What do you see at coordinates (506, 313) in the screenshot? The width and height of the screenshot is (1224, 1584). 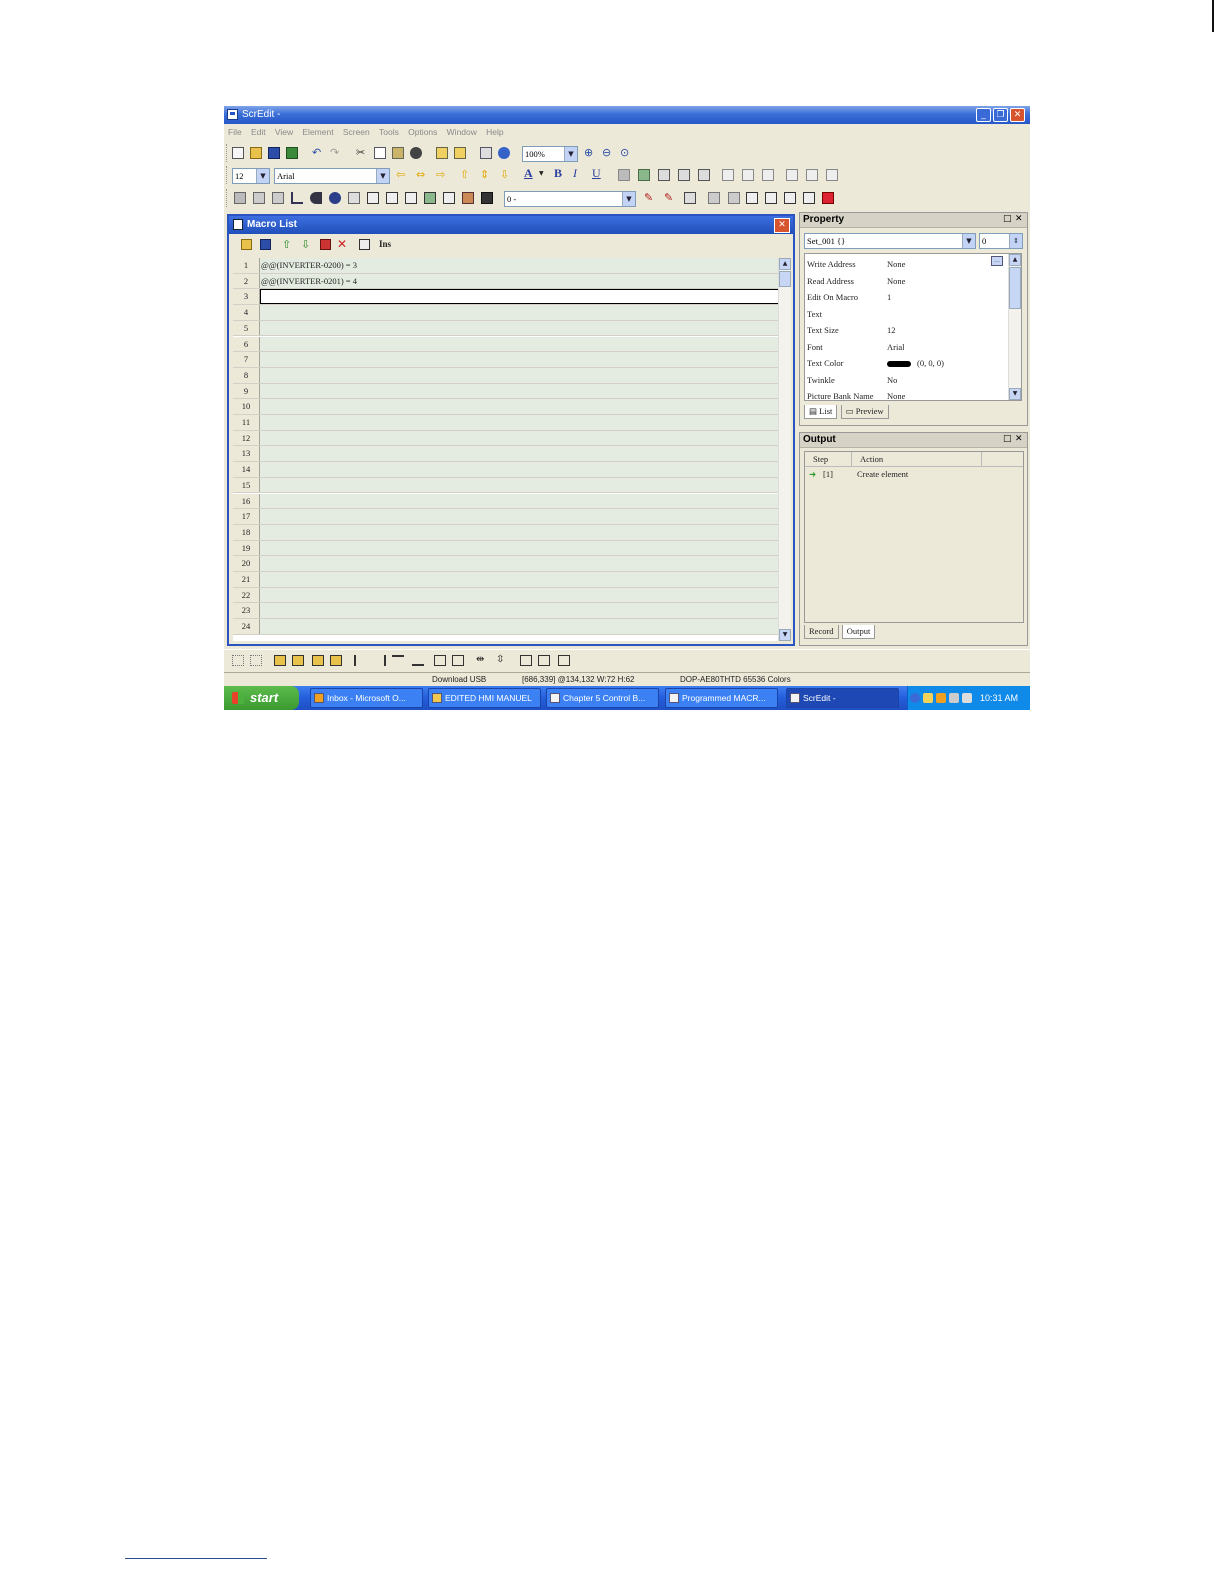 I see `macro-row: 4` at bounding box center [506, 313].